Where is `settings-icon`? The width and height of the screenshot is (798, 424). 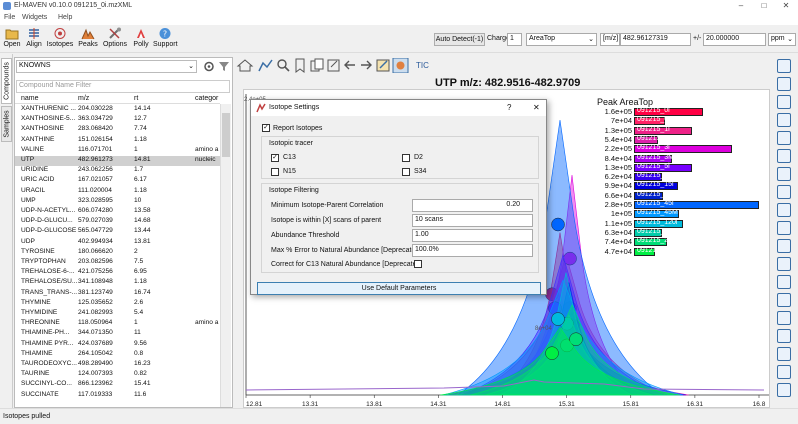
settings-icon is located at coordinates (209, 66).